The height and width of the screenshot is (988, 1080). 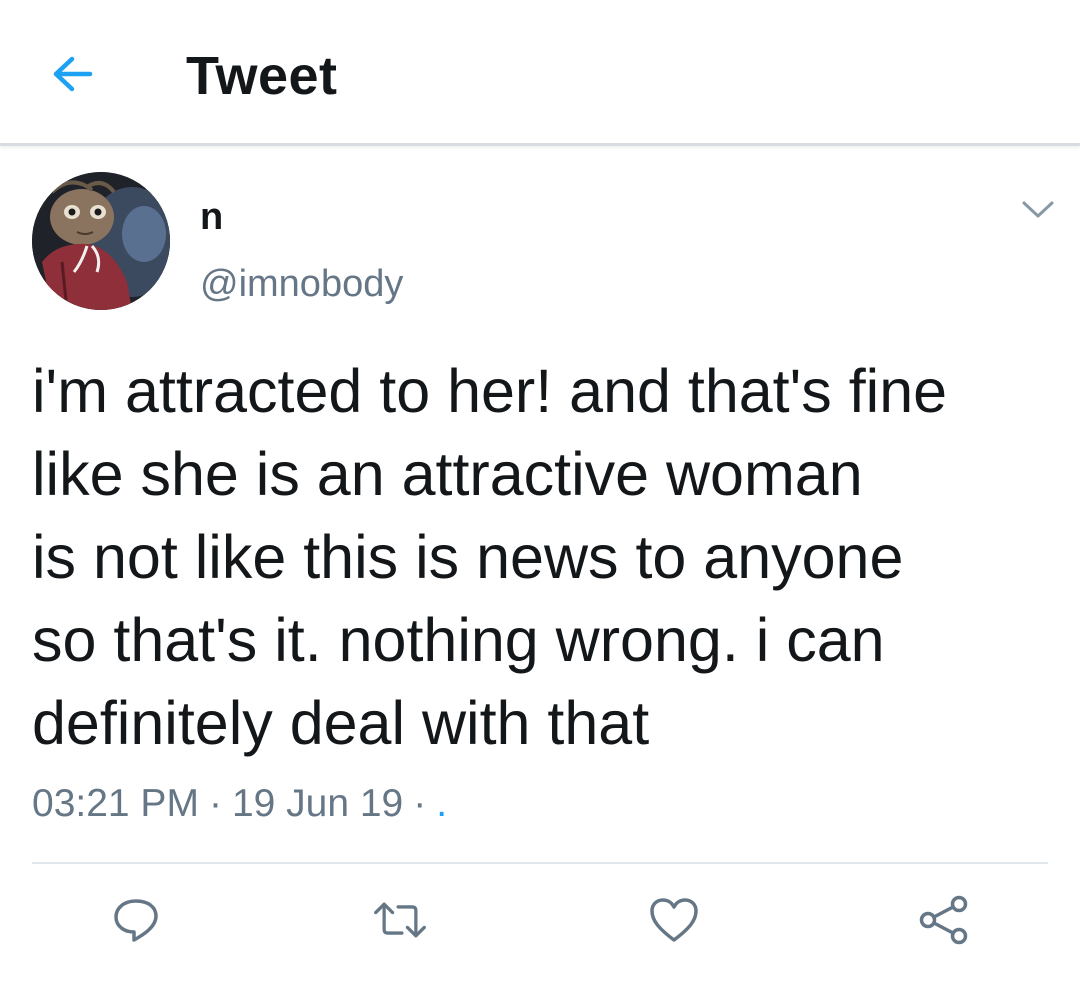 What do you see at coordinates (301, 284) in the screenshot?
I see `author-handle: @imnobody` at bounding box center [301, 284].